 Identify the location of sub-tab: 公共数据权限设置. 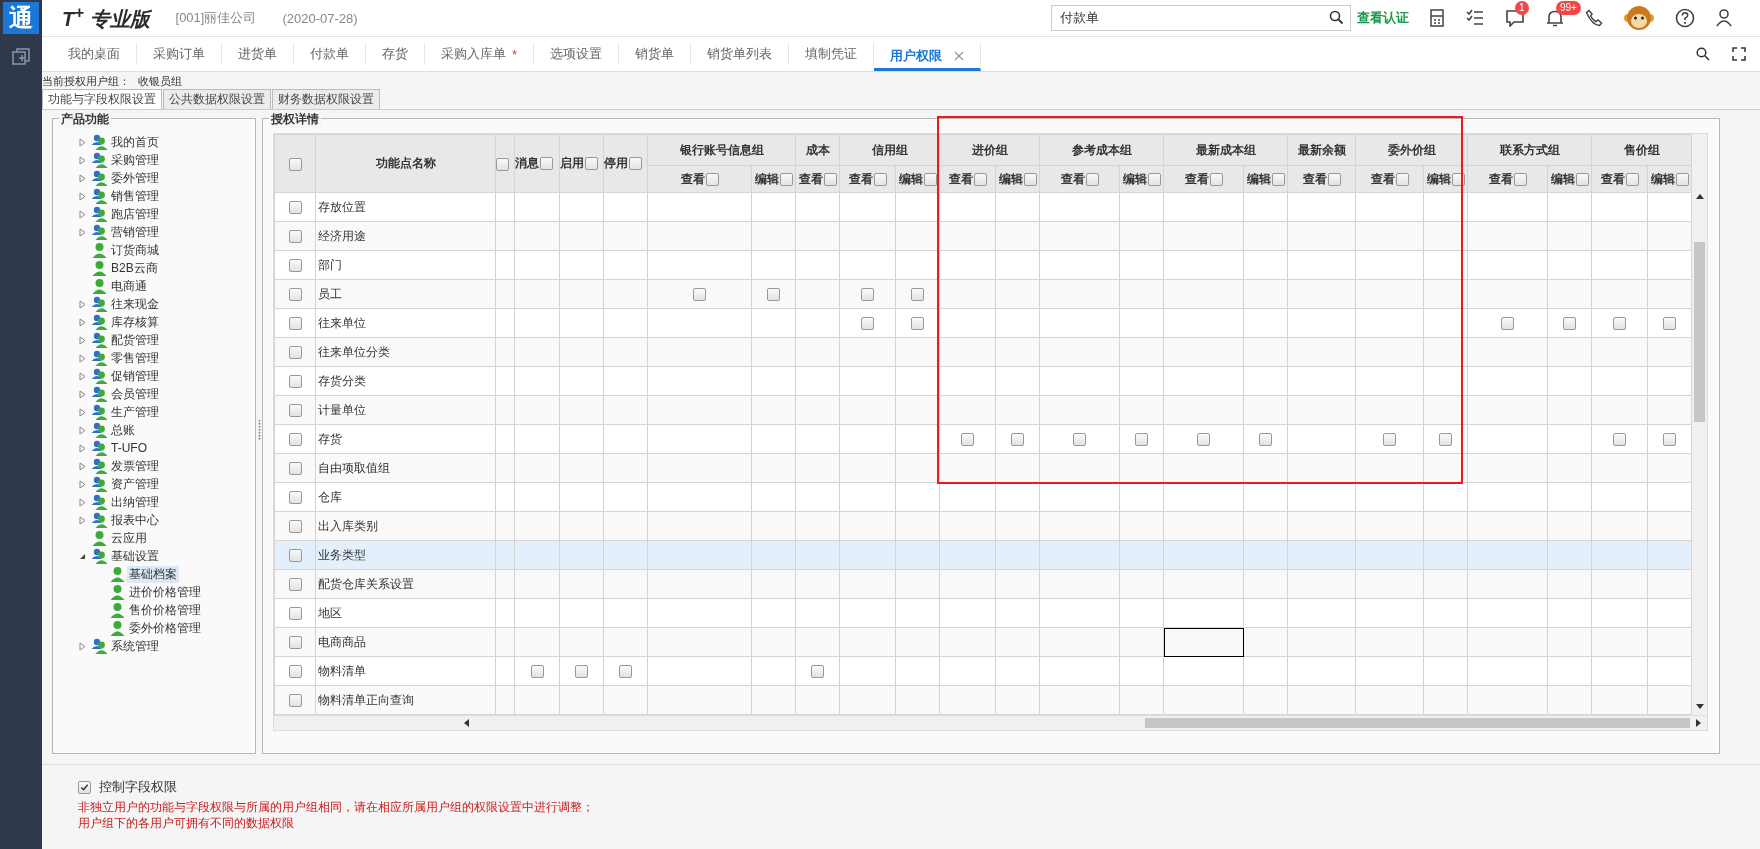
(217, 99).